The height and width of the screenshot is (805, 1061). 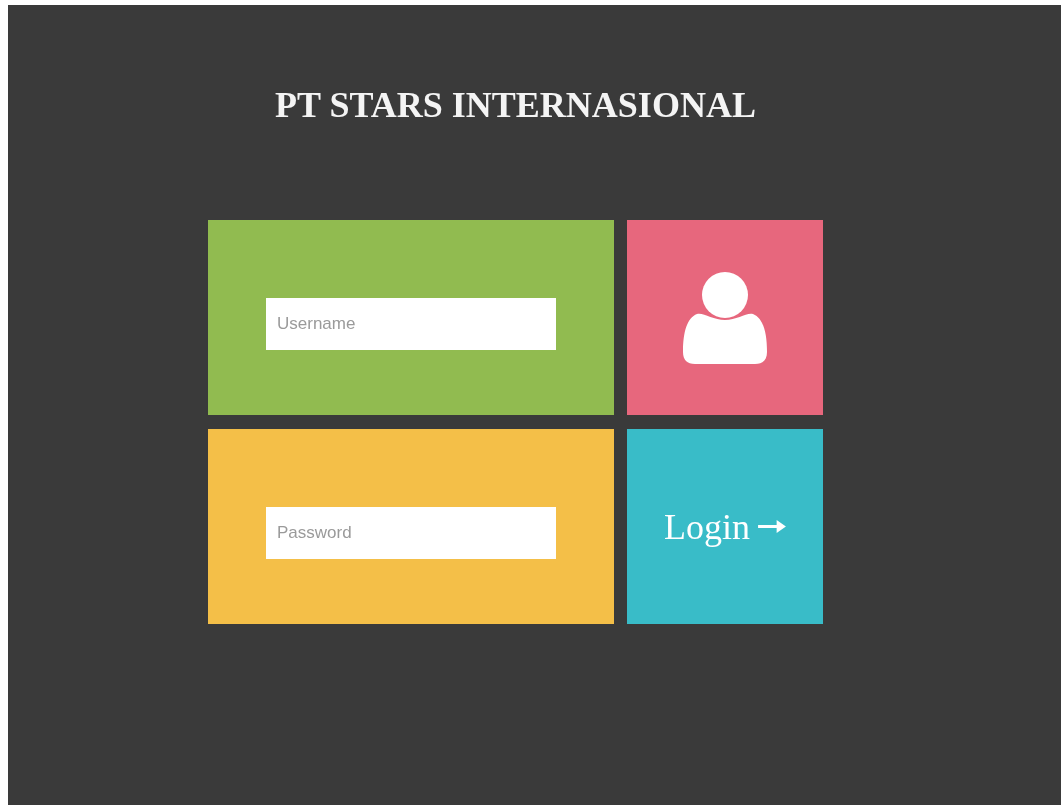 I want to click on company-title: PT STARS INTERNASIONAL, so click(x=515, y=105).